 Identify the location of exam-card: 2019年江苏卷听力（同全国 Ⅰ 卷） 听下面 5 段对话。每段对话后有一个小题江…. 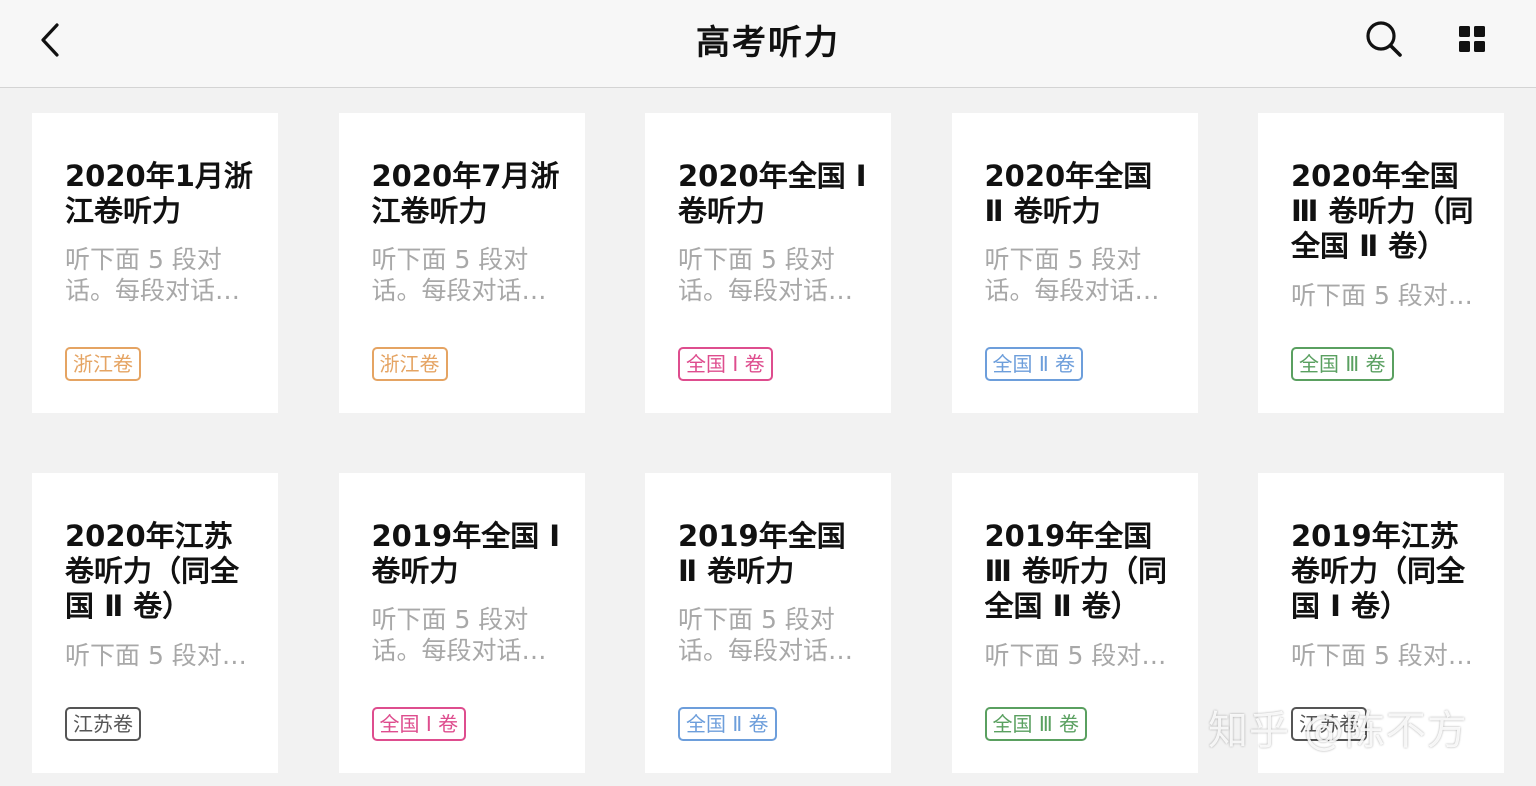
(1381, 623).